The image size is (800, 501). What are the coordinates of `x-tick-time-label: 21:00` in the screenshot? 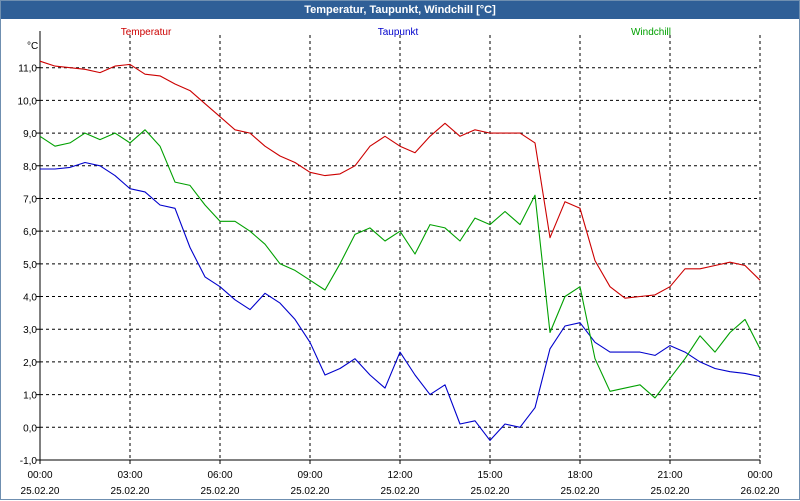 It's located at (669, 475).